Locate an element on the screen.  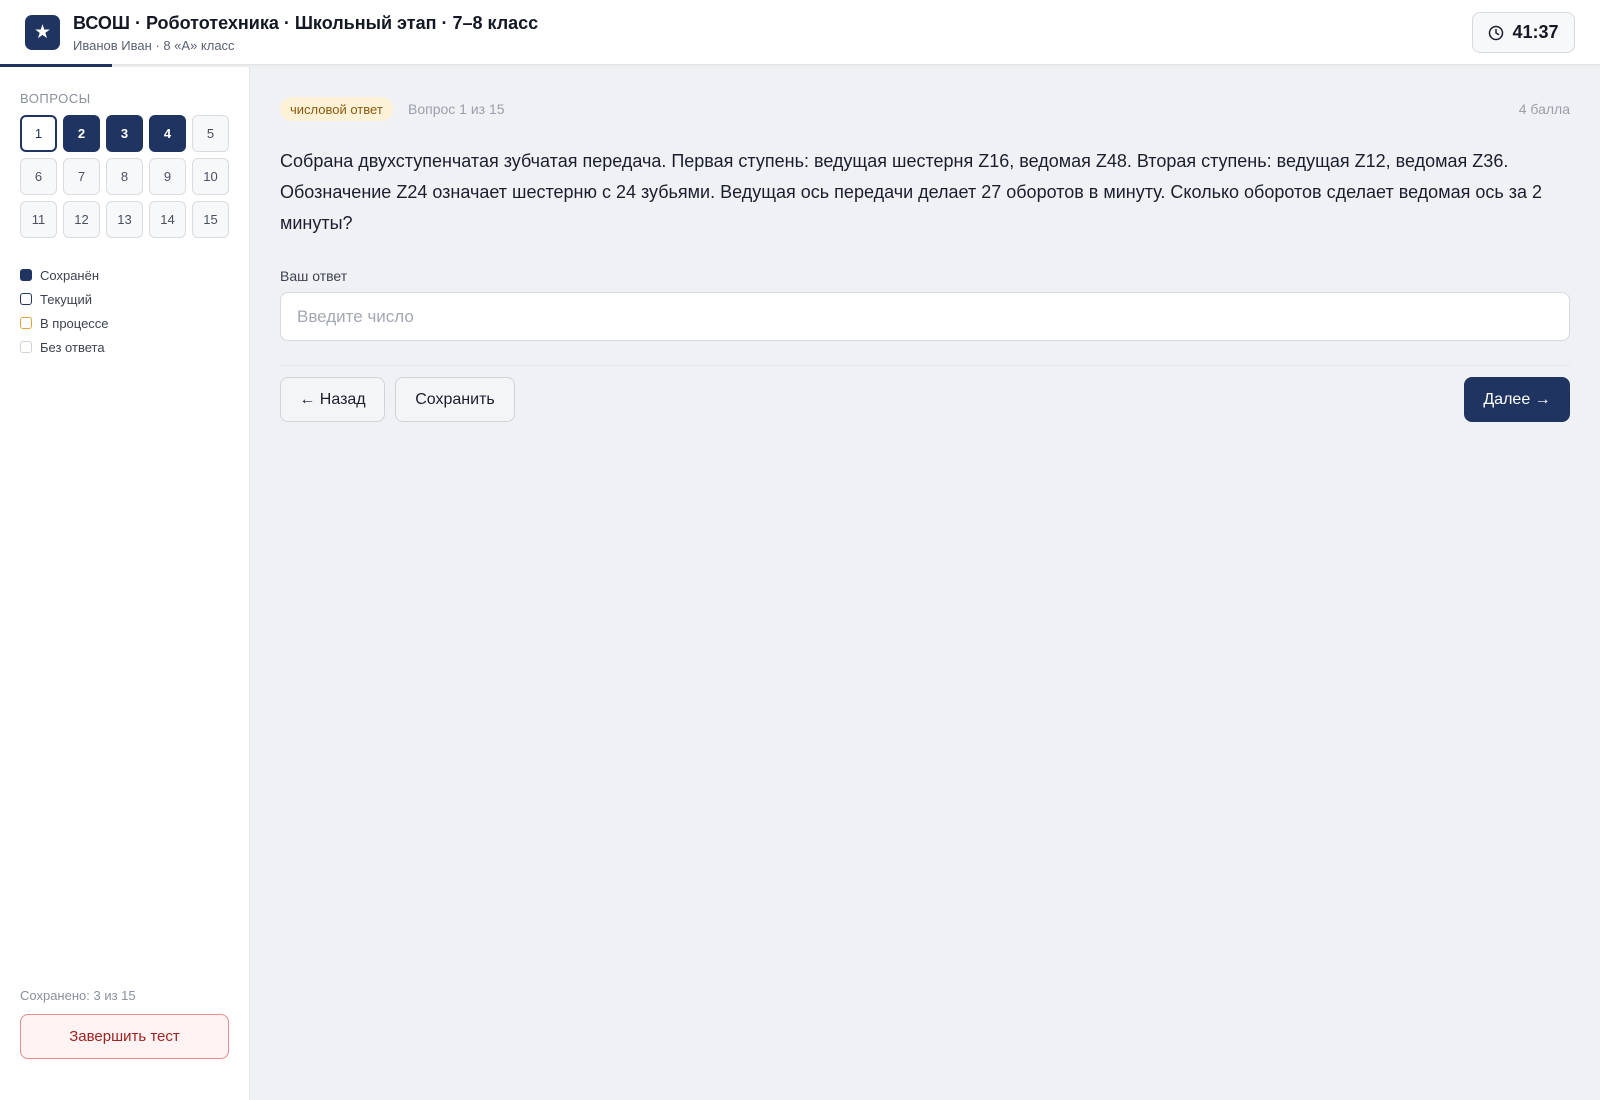
saved-swatch-icon is located at coordinates (26, 275).